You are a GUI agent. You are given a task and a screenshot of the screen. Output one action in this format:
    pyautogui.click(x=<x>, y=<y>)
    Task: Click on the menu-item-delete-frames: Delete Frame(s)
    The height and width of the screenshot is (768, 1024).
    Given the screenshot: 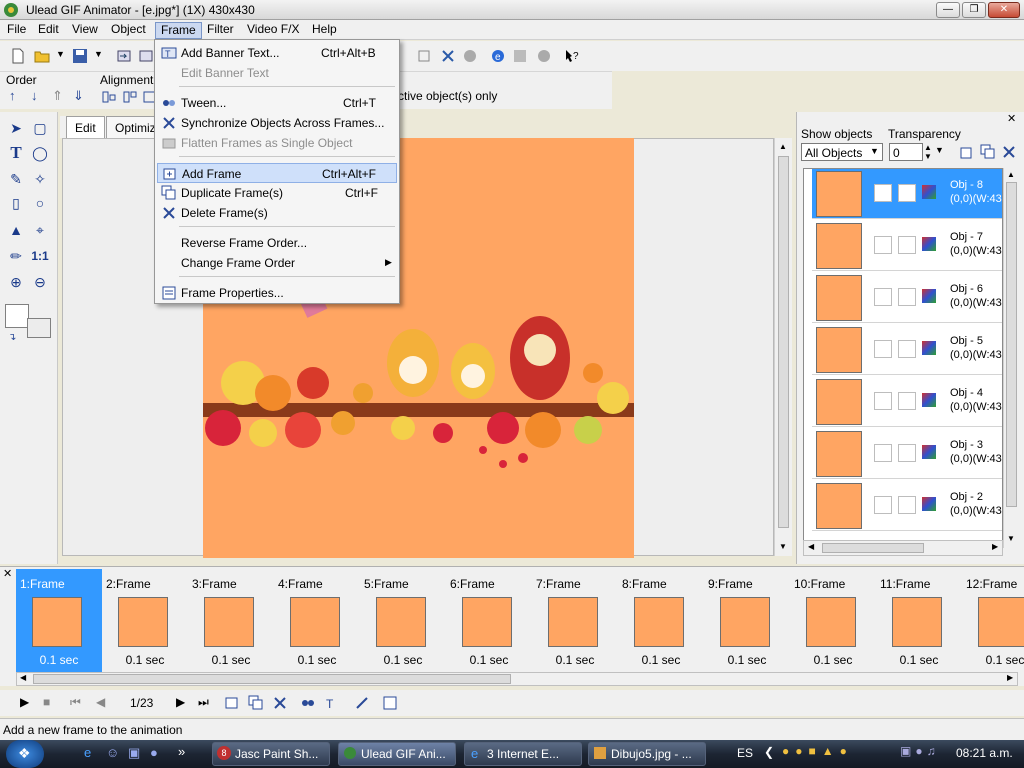 What is the action you would take?
    pyautogui.click(x=277, y=213)
    